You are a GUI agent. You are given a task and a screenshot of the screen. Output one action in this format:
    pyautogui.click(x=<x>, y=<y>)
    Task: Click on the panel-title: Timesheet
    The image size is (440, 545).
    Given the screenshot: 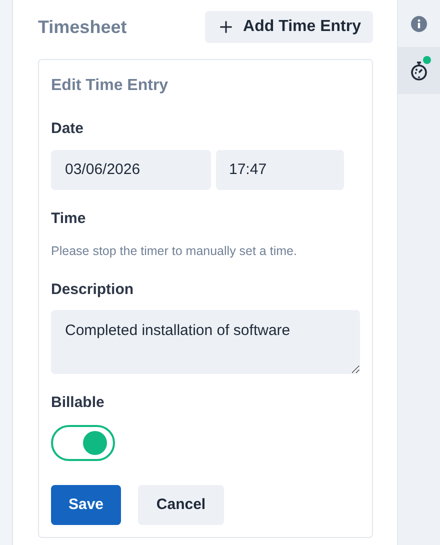 What is the action you would take?
    pyautogui.click(x=82, y=27)
    